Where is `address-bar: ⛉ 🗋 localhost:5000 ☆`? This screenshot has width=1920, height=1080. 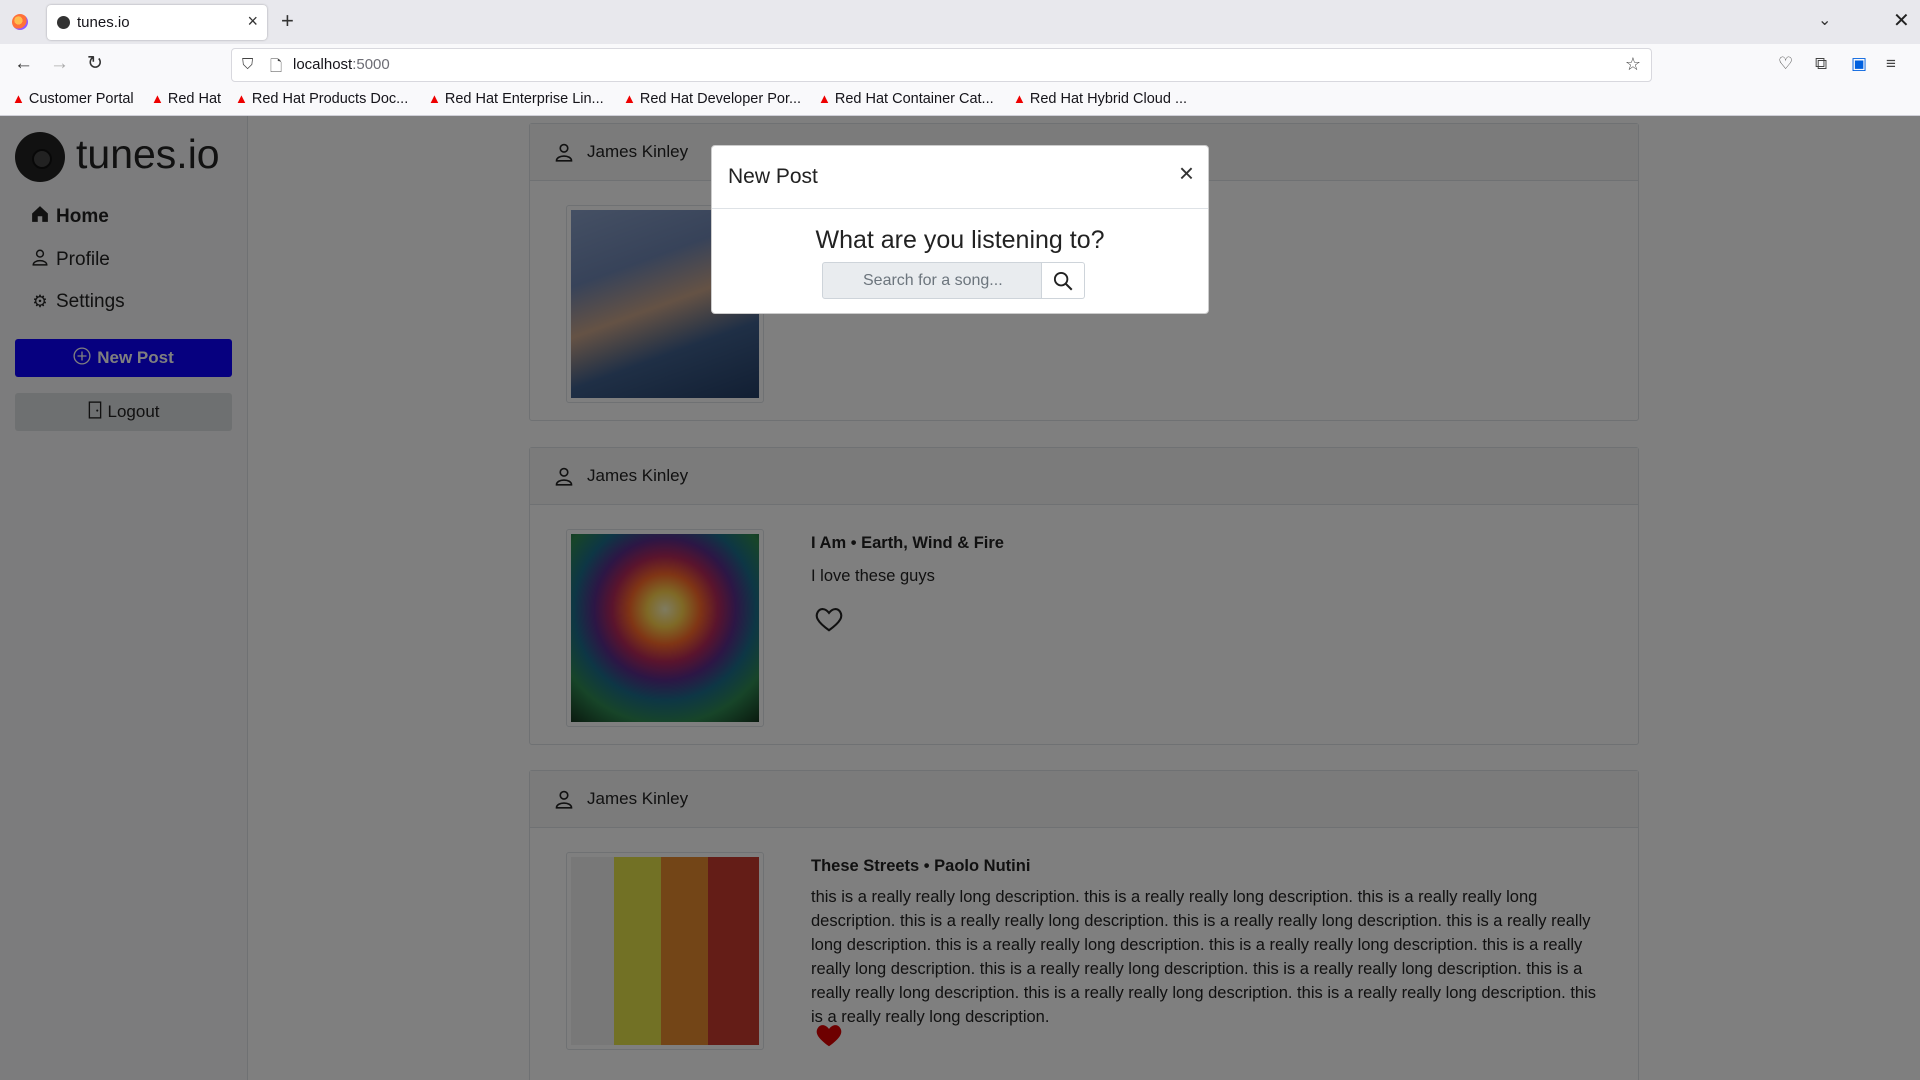
address-bar: ⛉ 🗋 localhost:5000 ☆ is located at coordinates (941, 65).